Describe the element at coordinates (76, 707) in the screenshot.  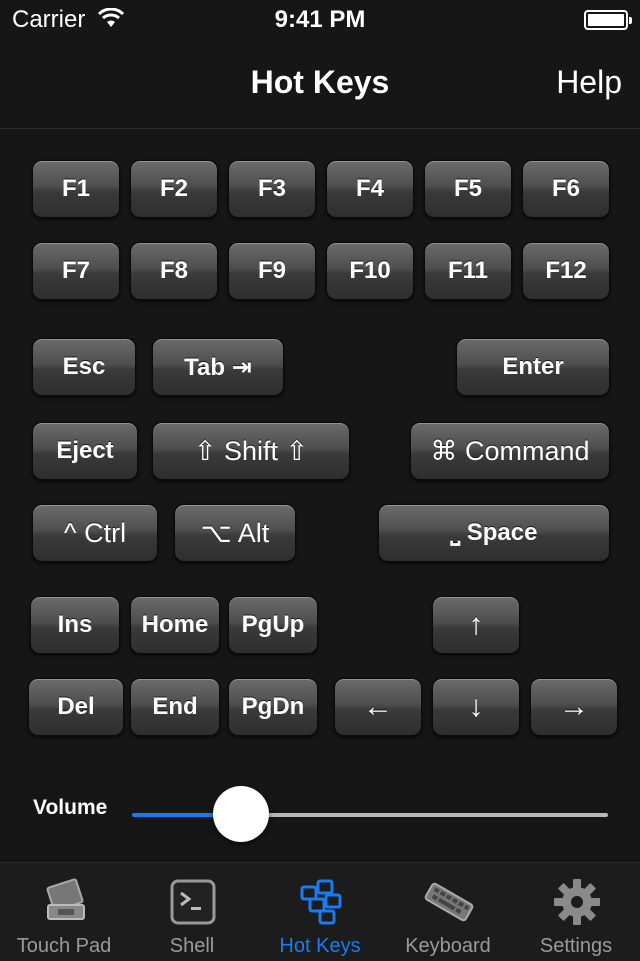
I see `key-del: Del` at that location.